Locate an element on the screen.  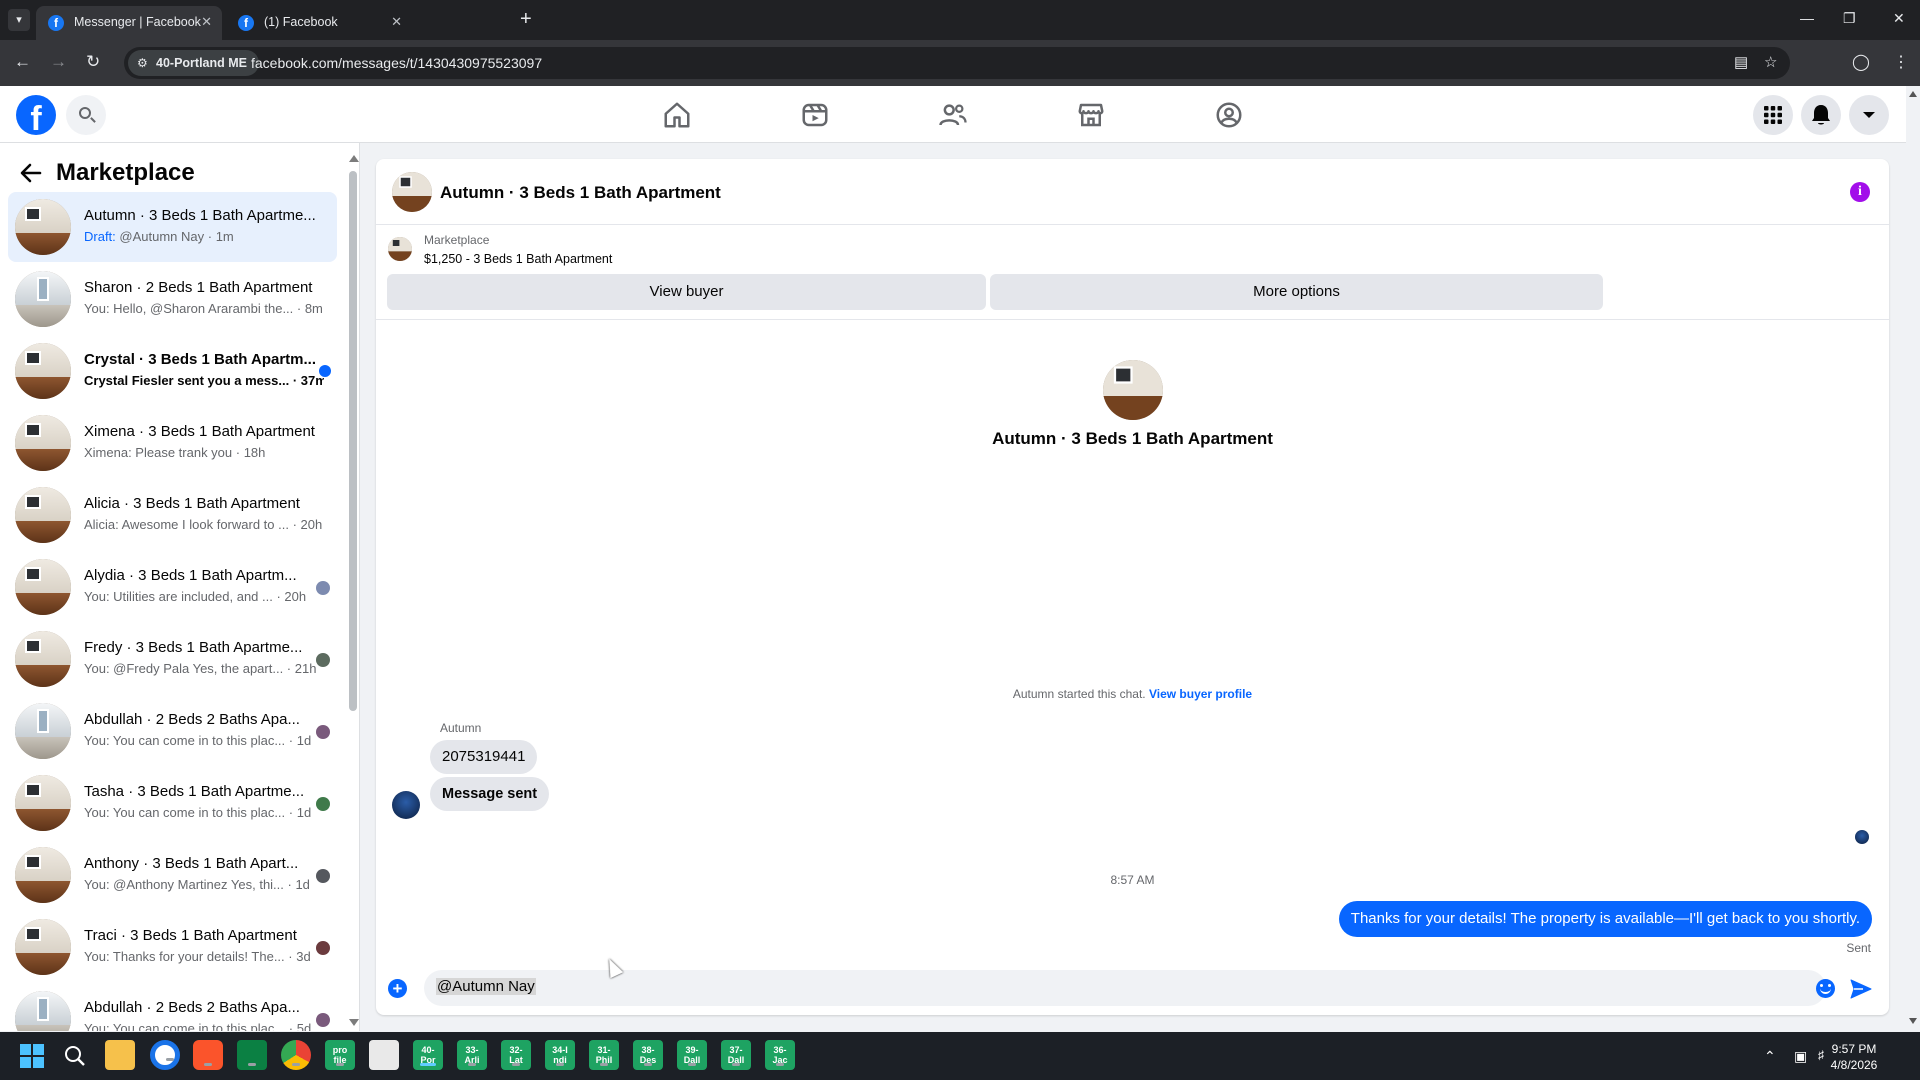
chat-title: Autumn · 3 Beds 1 Bath Apartment is located at coordinates (580, 193).